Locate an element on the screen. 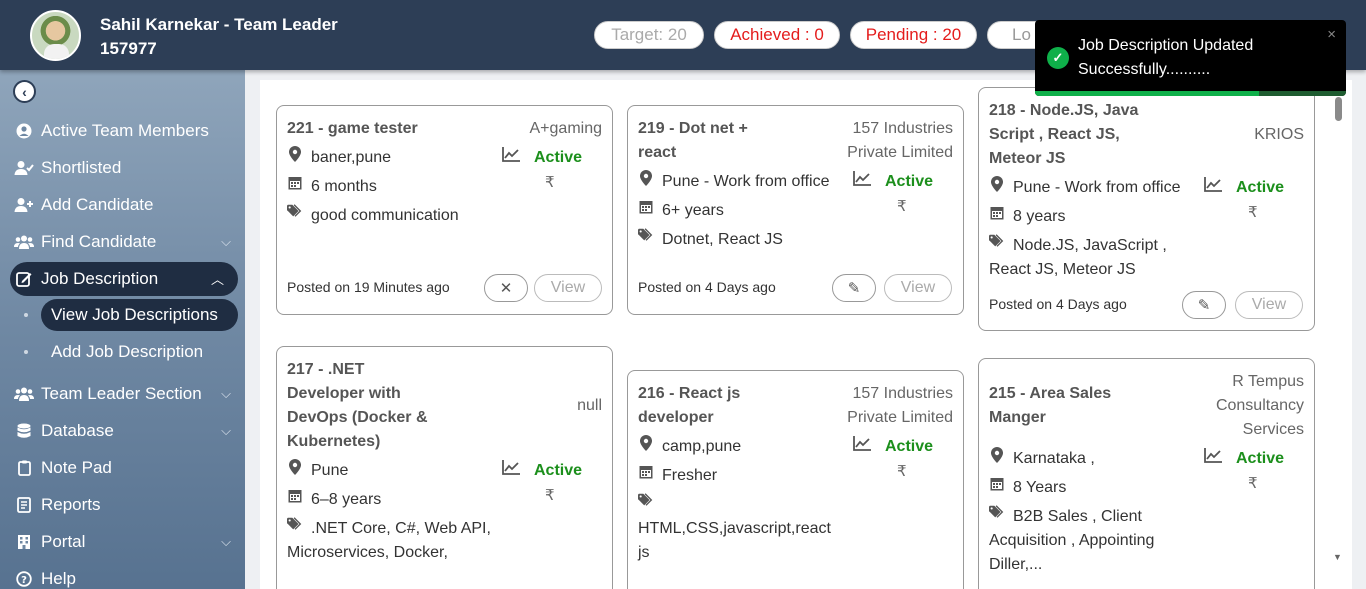 This screenshot has width=1366, height=589. job-title: 215 - Area Sales Manger is located at coordinates (1050, 405).